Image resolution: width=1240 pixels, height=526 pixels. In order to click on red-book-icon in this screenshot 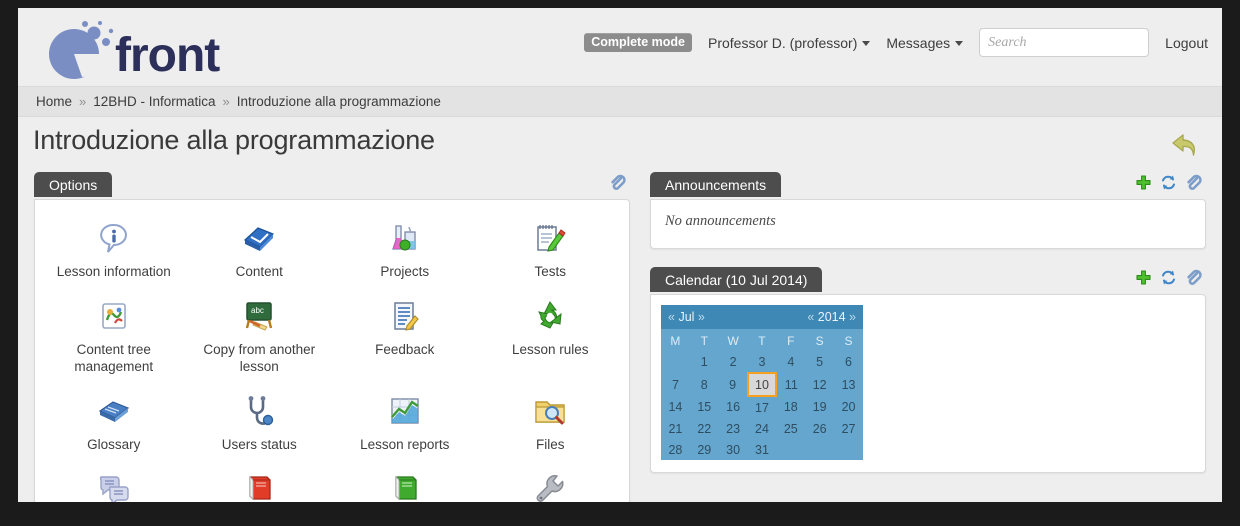, I will do `click(259, 485)`.